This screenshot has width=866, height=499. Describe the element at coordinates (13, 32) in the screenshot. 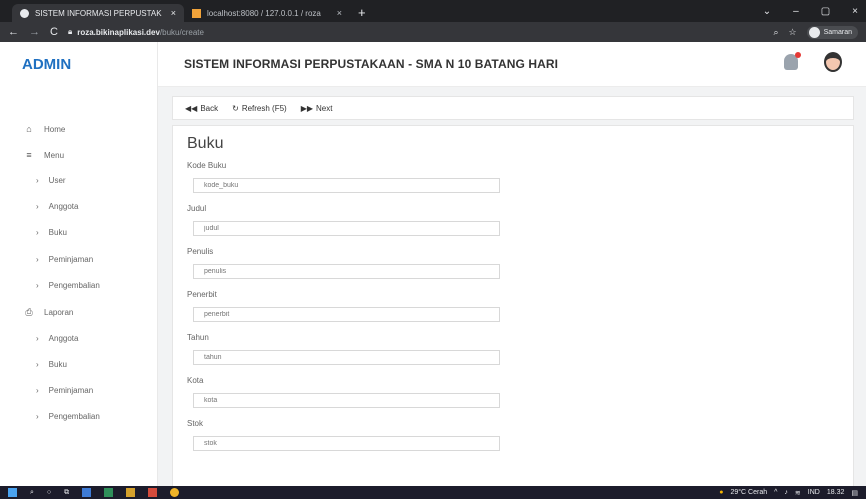

I see `back-arrow-icon: ←` at that location.